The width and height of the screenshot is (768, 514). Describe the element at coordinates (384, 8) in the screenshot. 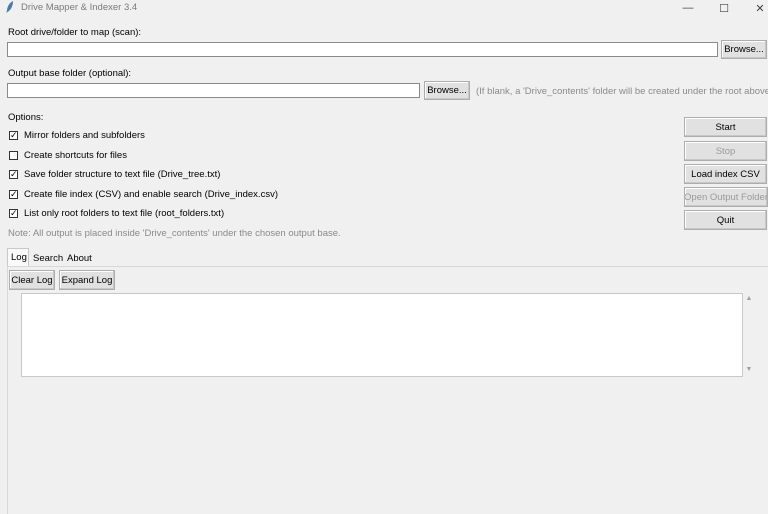

I see `title-bar: Drive Mapper & Indexer 3.4 — ☐ ✕` at that location.